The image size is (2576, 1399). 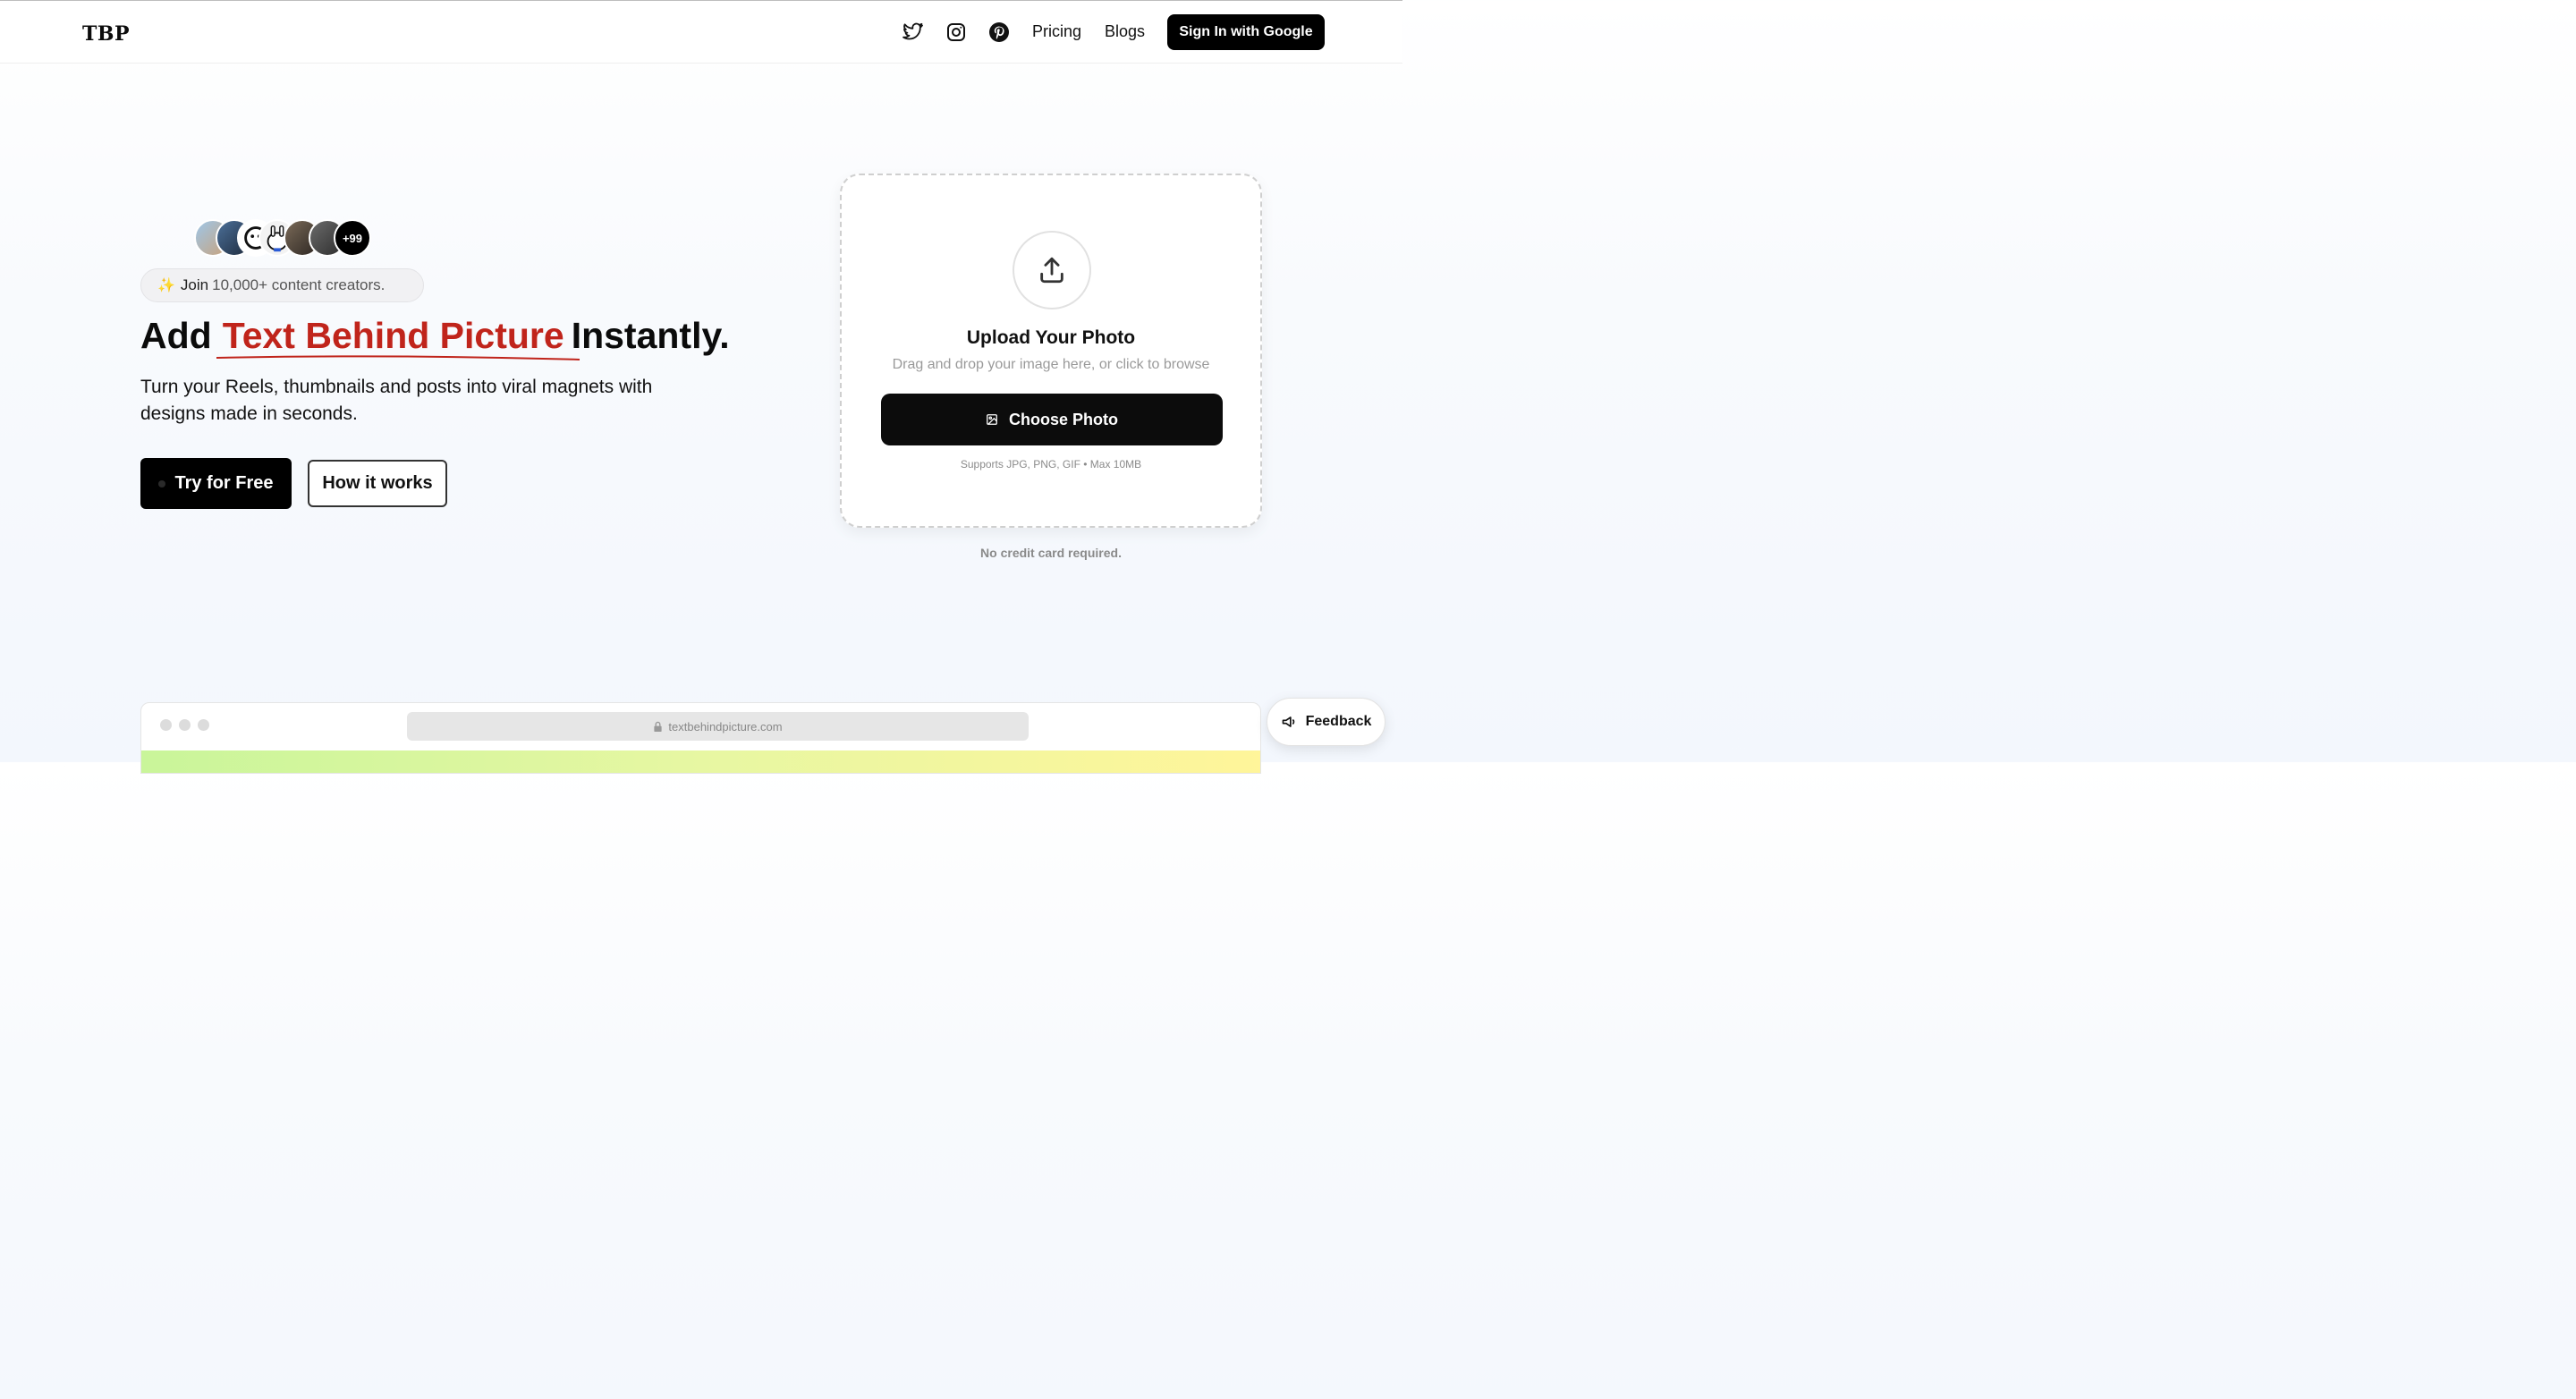 I want to click on nav-blogs: Blogs, so click(x=1125, y=31).